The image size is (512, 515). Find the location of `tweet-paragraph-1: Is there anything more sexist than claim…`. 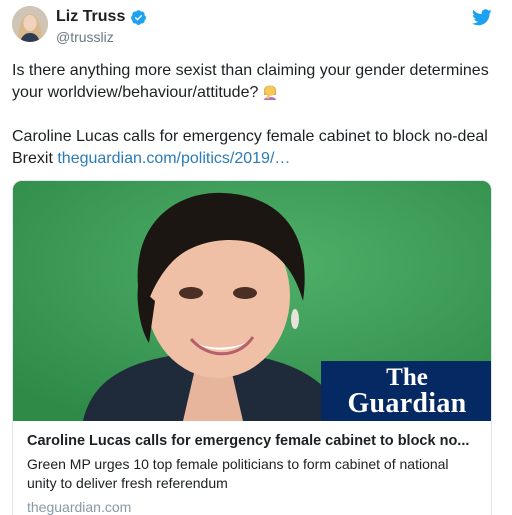

tweet-paragraph-1: Is there anything more sexist than claim… is located at coordinates (250, 81).